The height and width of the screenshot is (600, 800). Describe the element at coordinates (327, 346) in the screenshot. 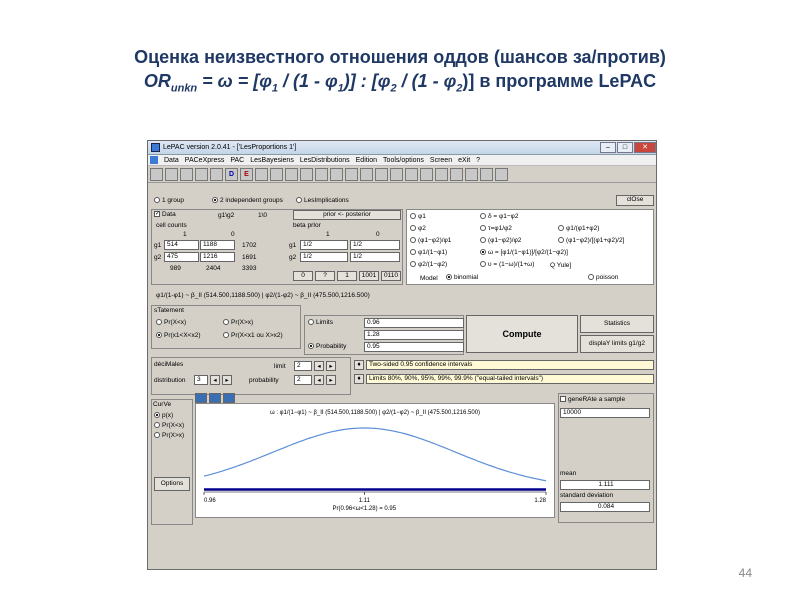

I see `probability-radio: Probability` at that location.